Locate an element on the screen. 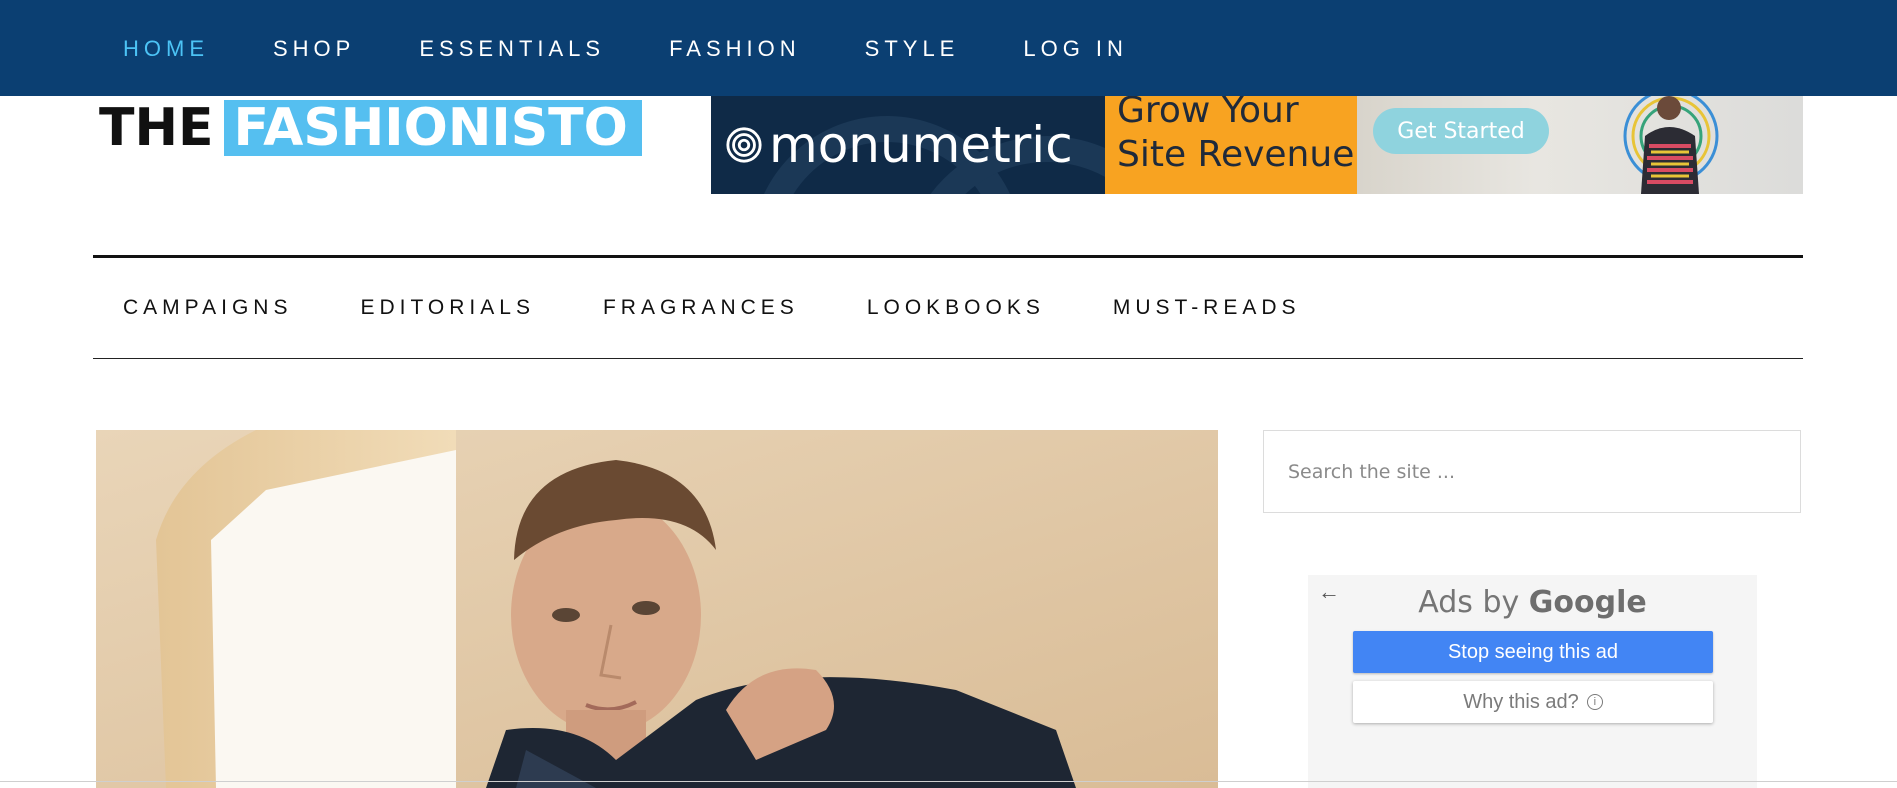 Image resolution: width=1897 pixels, height=788 pixels. monumetric-logo-icon is located at coordinates (744, 145).